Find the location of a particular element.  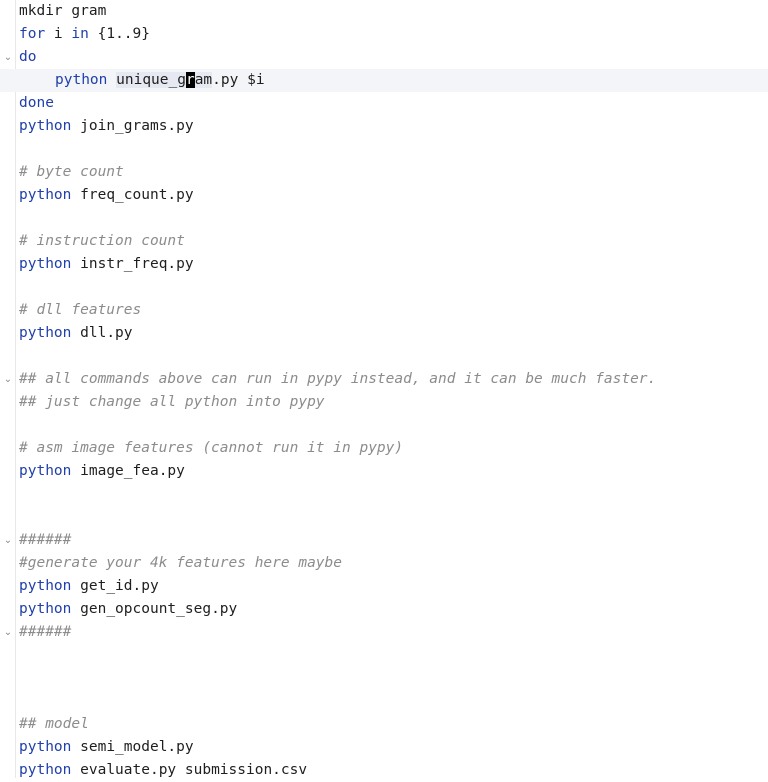

text-cursor: r is located at coordinates (190, 80).